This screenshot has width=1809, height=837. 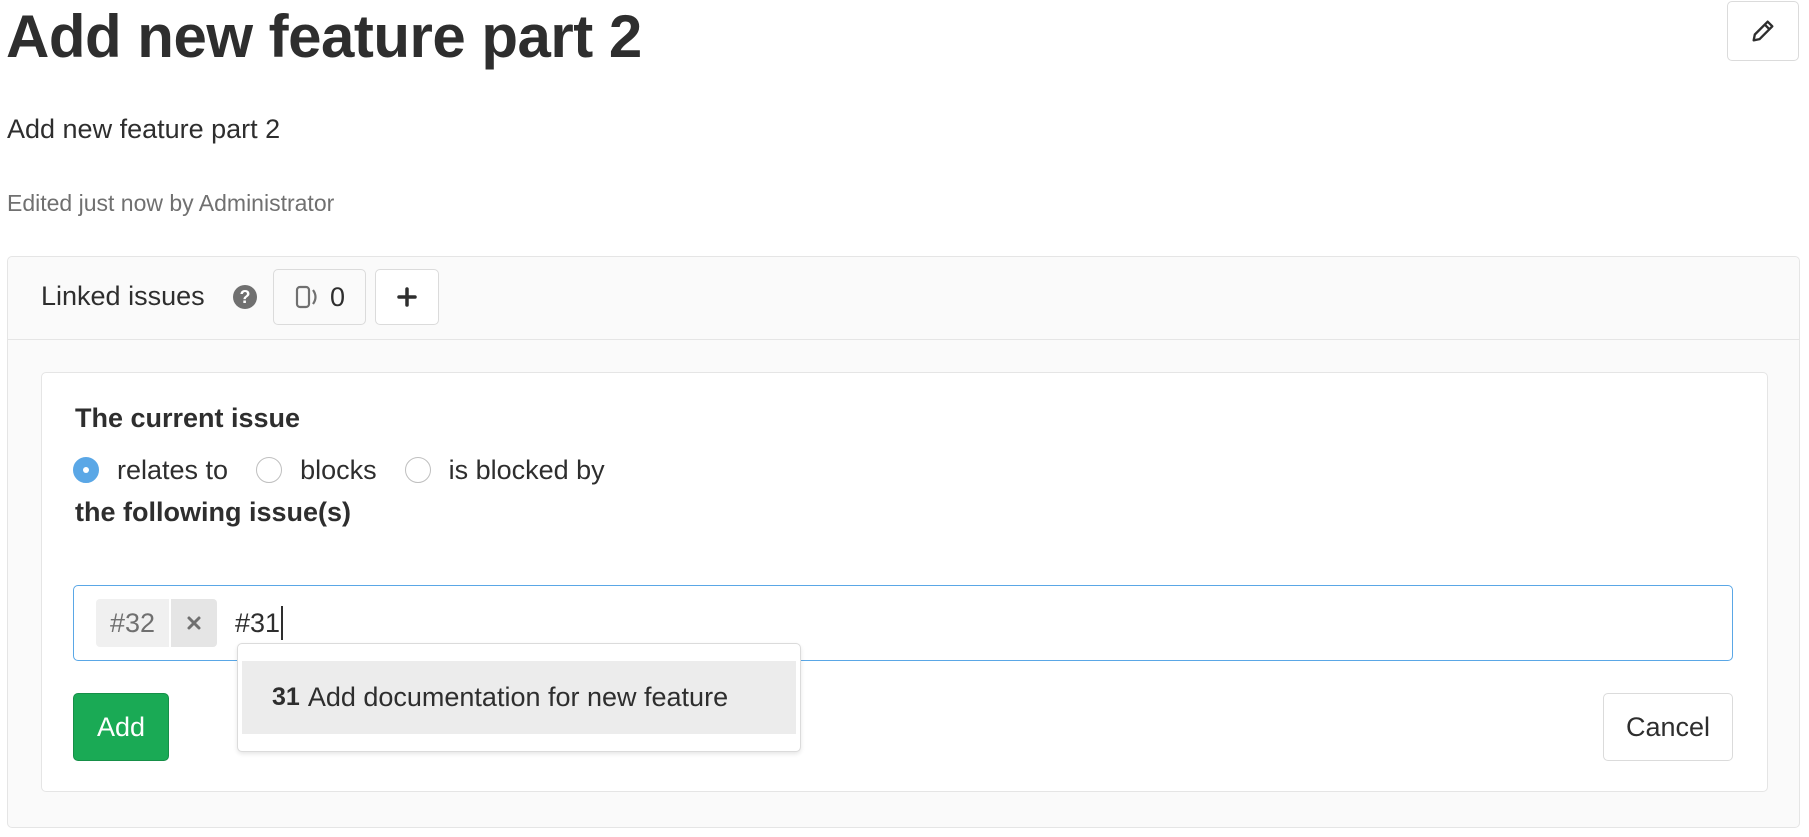 I want to click on radio-relates-to-label: relates to, so click(x=173, y=469).